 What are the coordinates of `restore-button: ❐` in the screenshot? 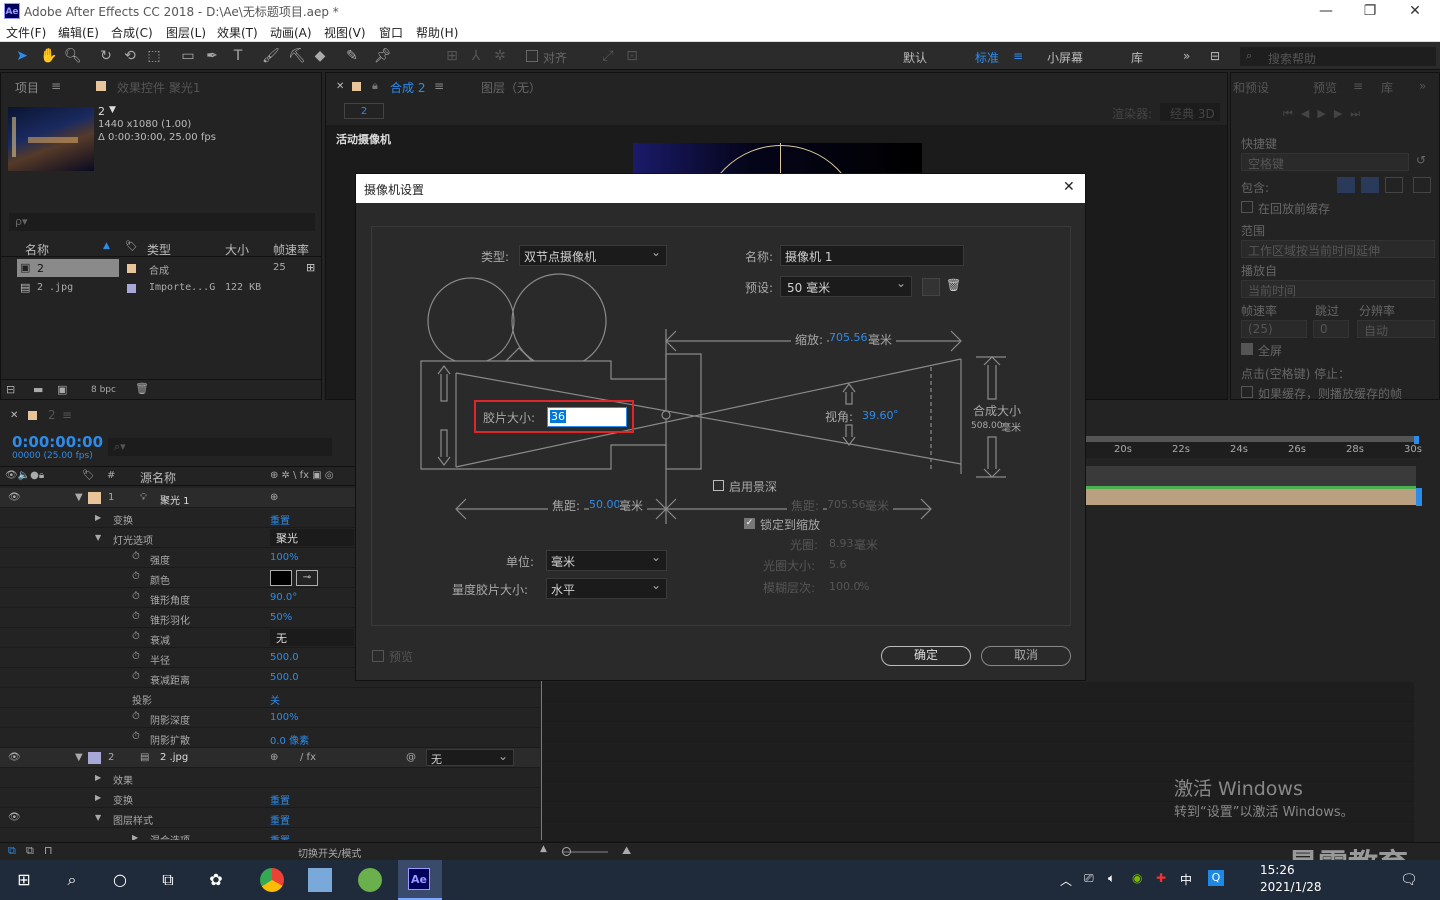 It's located at (1370, 11).